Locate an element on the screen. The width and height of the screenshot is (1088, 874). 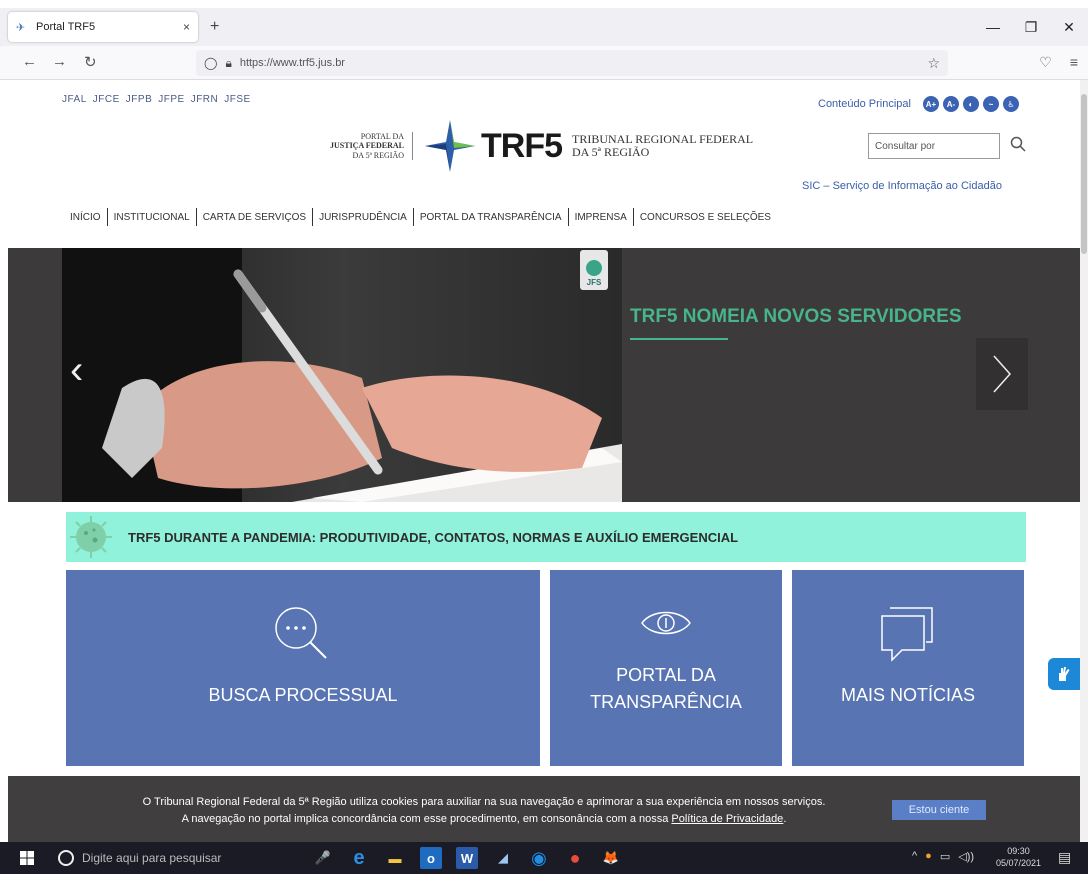
browser-tab-bar: ✈ Portal TRF5 × + — ❐ ✕ is located at coordinates (544, 27).